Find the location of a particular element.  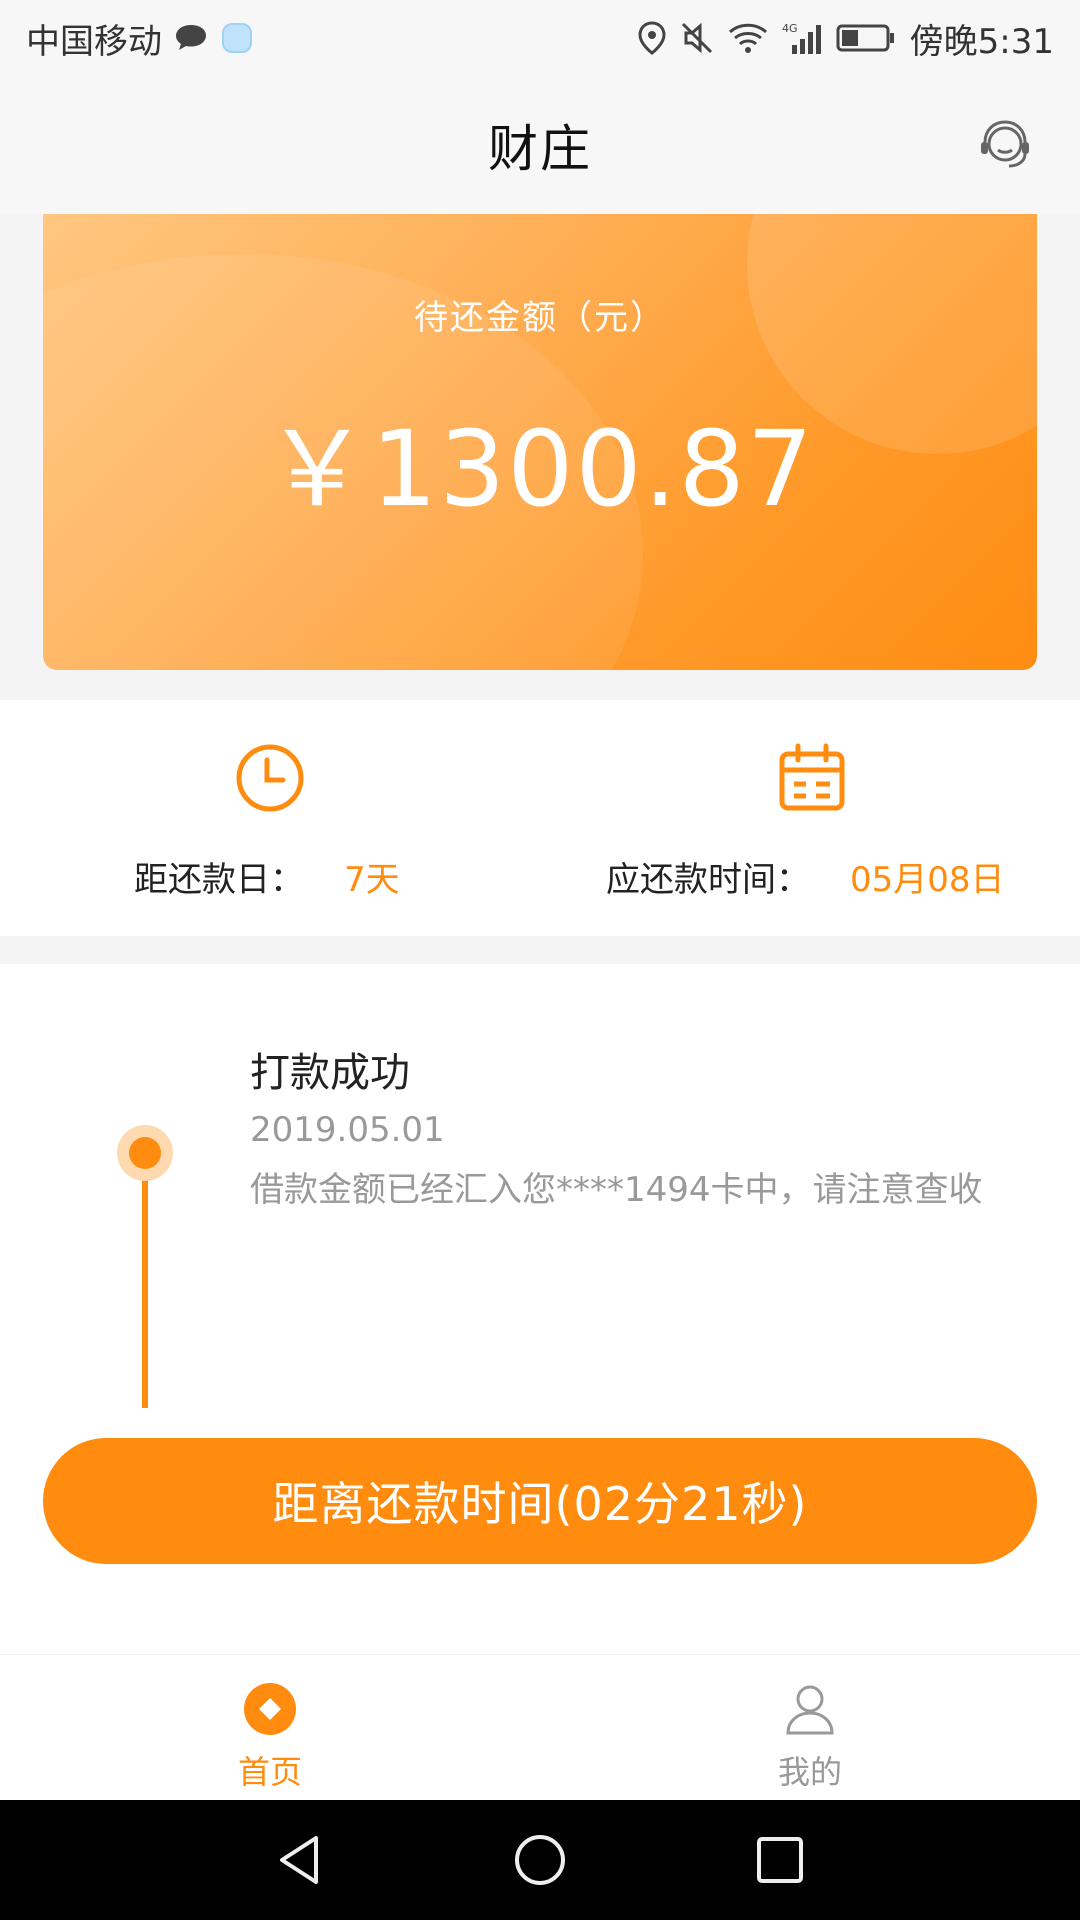

days-label: 距还款日： is located at coordinates (219, 880).